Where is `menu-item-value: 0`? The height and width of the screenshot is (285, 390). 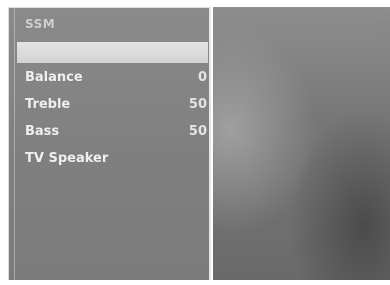 menu-item-value: 0 is located at coordinates (202, 77).